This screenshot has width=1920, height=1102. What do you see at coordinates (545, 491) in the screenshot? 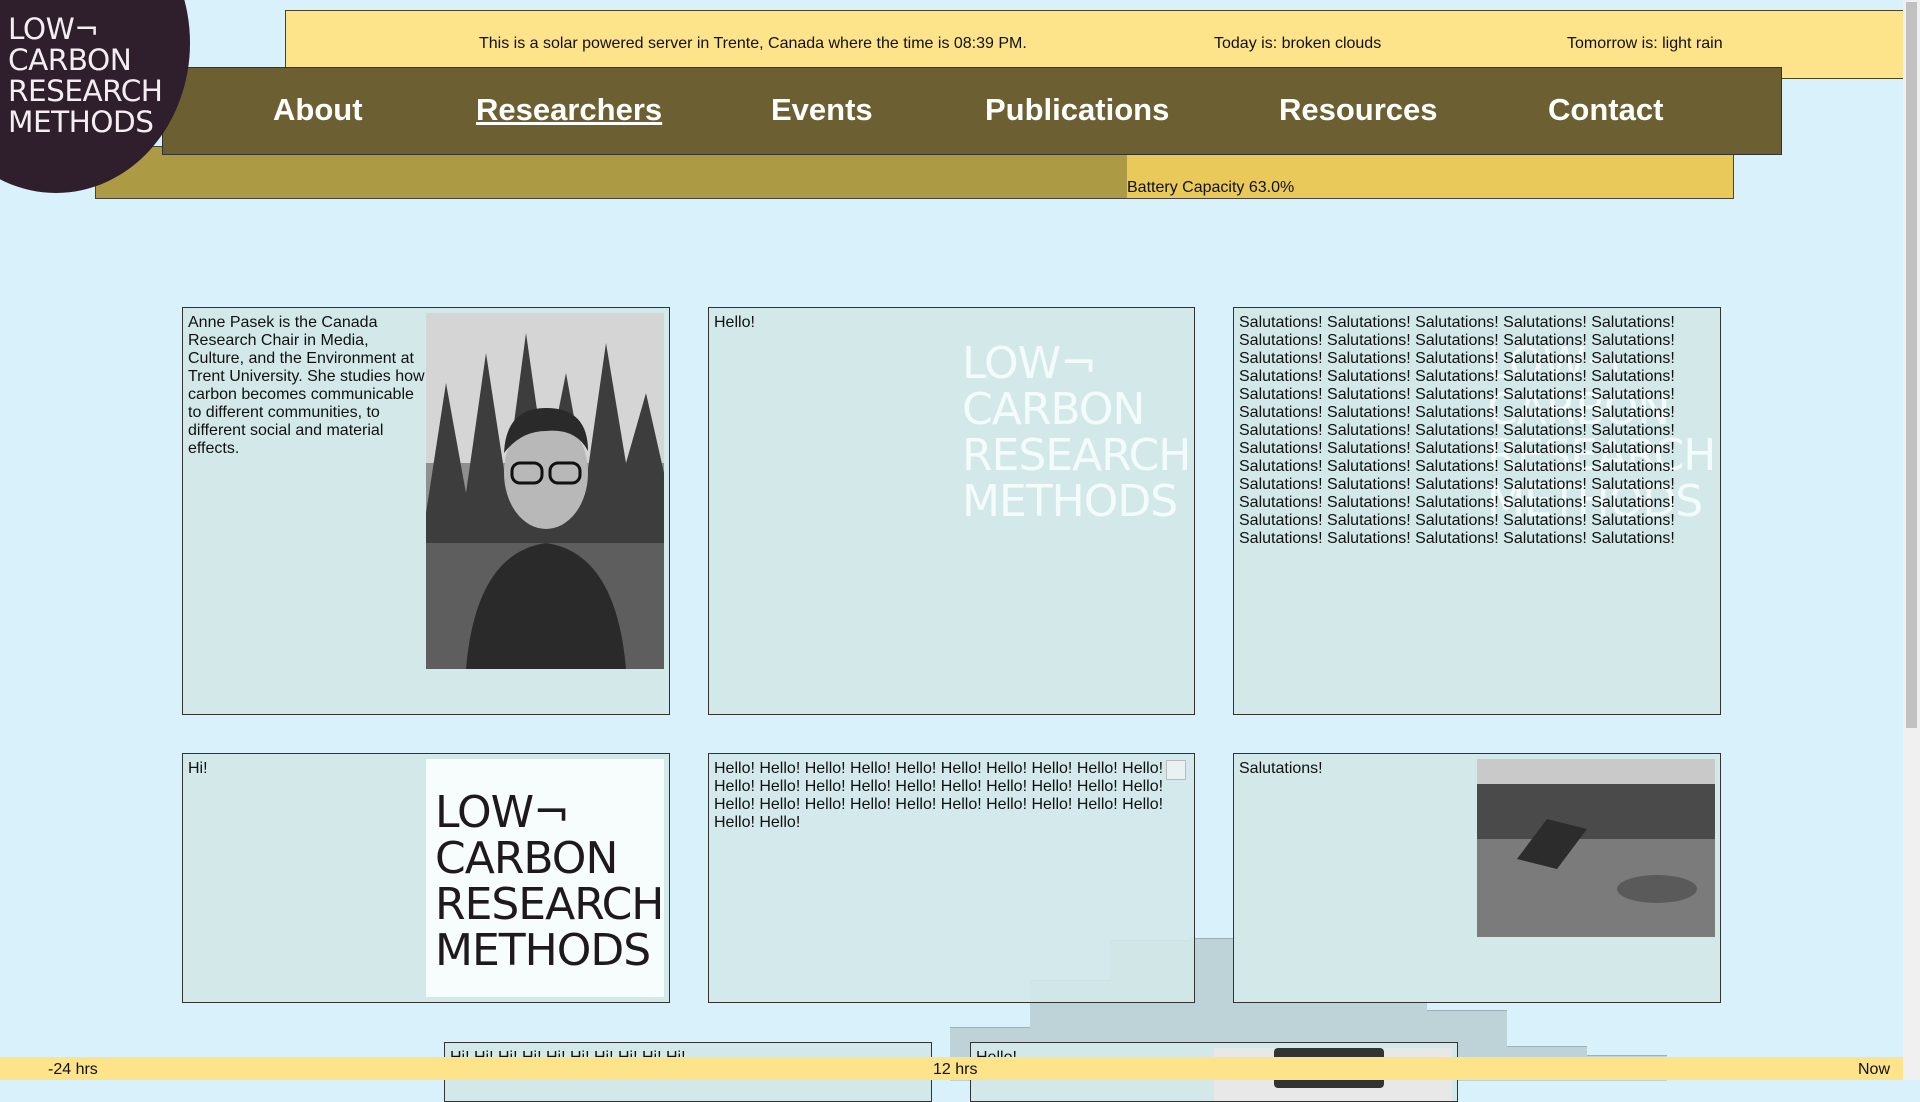
I see `researcher-photo` at bounding box center [545, 491].